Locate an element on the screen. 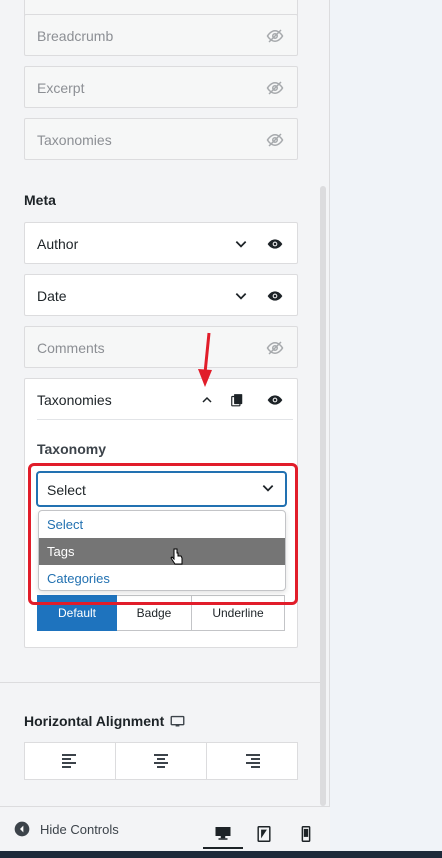 This screenshot has width=442, height=858. control-author: Author is located at coordinates (161, 243).